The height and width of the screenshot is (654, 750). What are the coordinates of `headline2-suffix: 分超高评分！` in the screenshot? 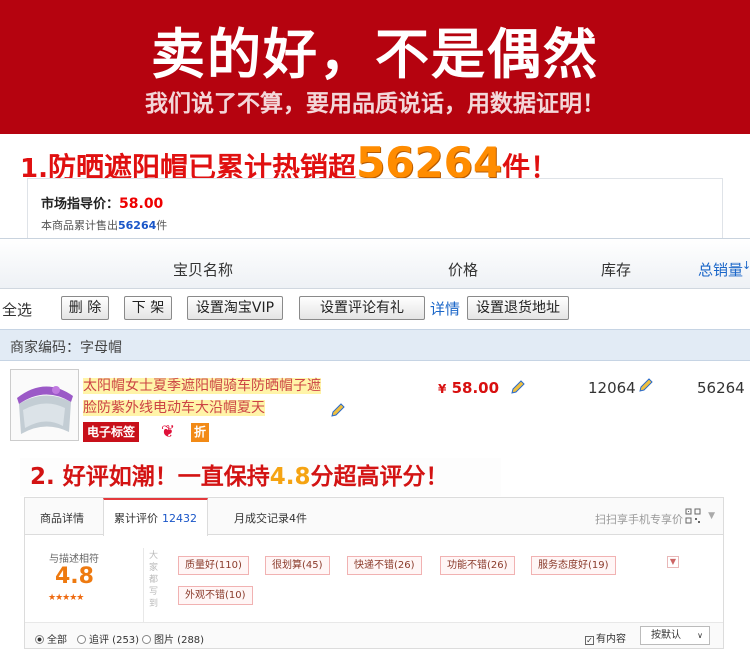 It's located at (379, 477).